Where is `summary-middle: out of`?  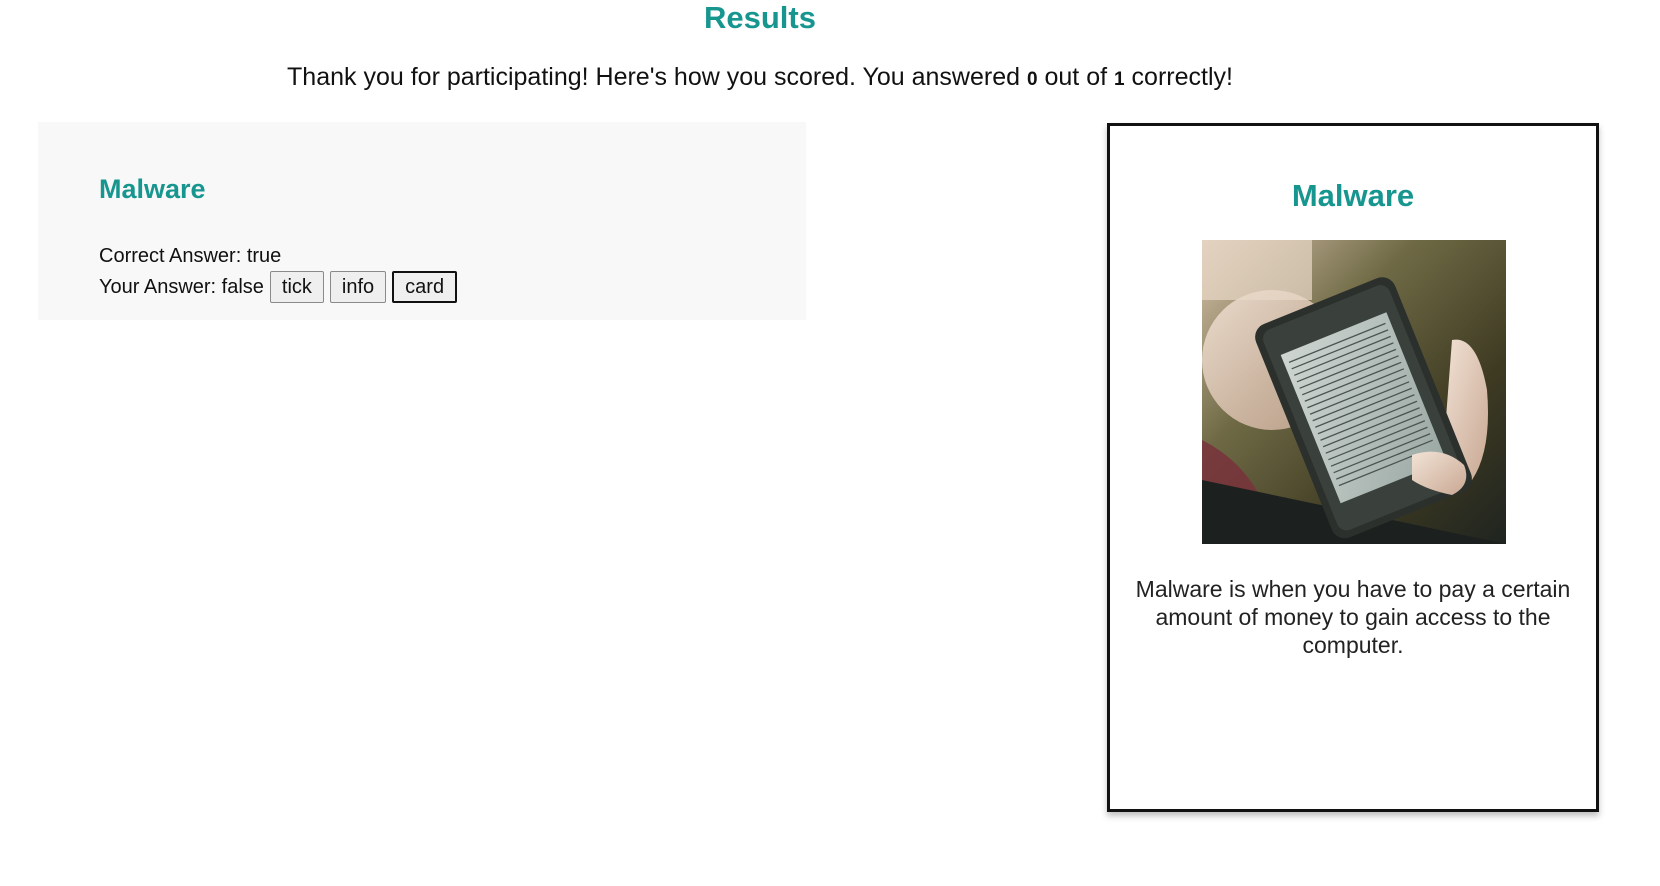 summary-middle: out of is located at coordinates (1076, 77).